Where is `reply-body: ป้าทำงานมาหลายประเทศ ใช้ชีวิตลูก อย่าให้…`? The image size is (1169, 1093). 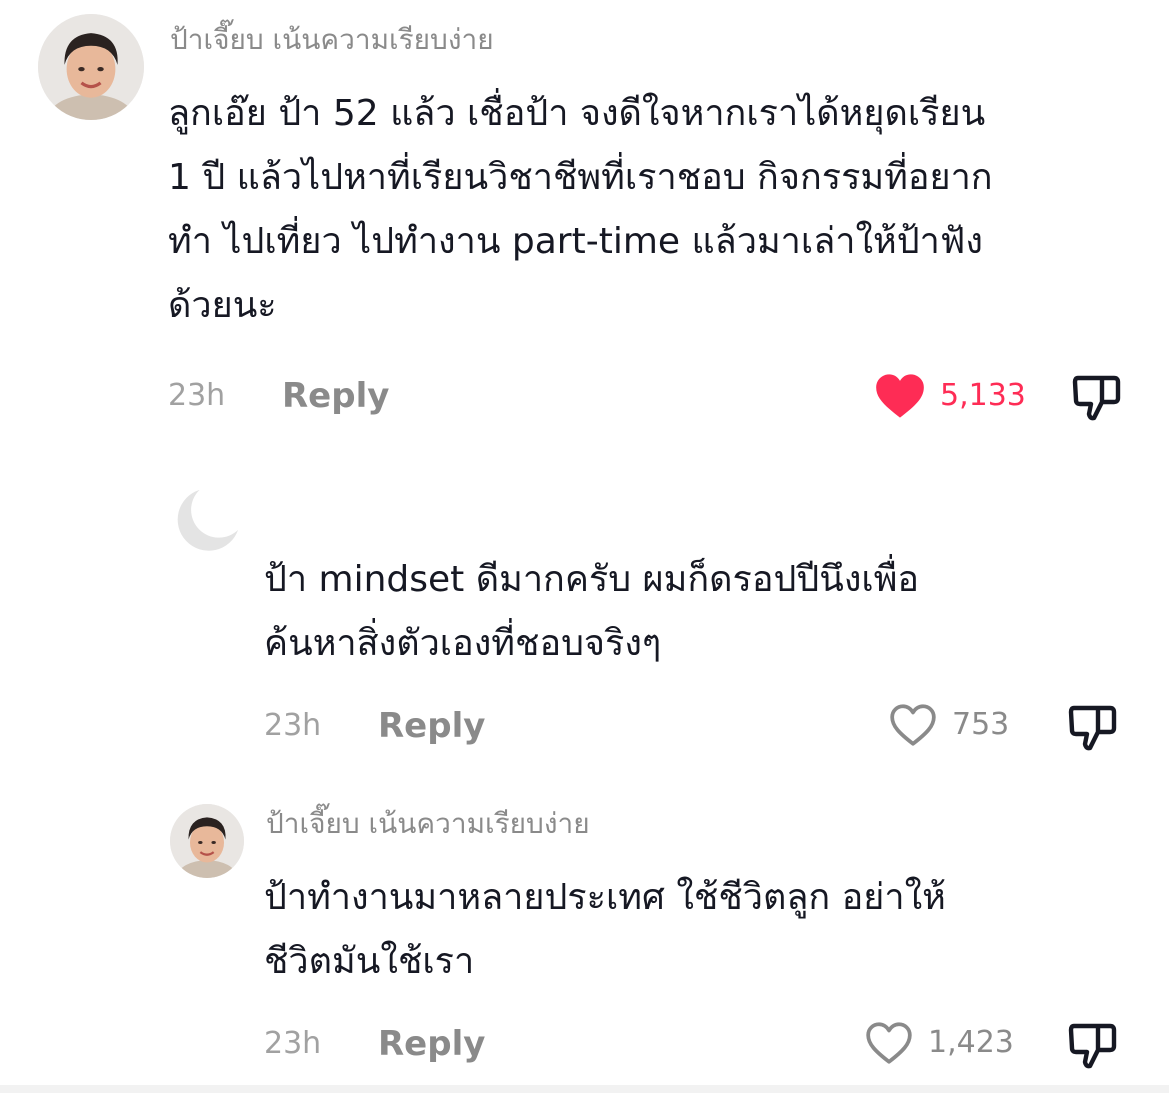 reply-body: ป้าทำงานมาหลายประเทศ ใช้ชีวิตลูก อย่าให้… is located at coordinates (605, 930).